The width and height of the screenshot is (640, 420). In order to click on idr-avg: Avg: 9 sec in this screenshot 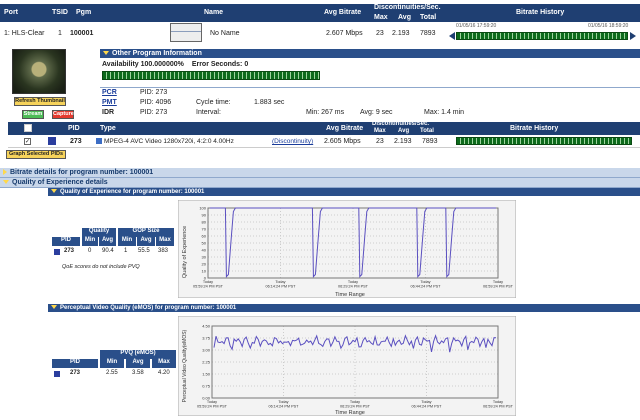, I will do `click(376, 112)`.